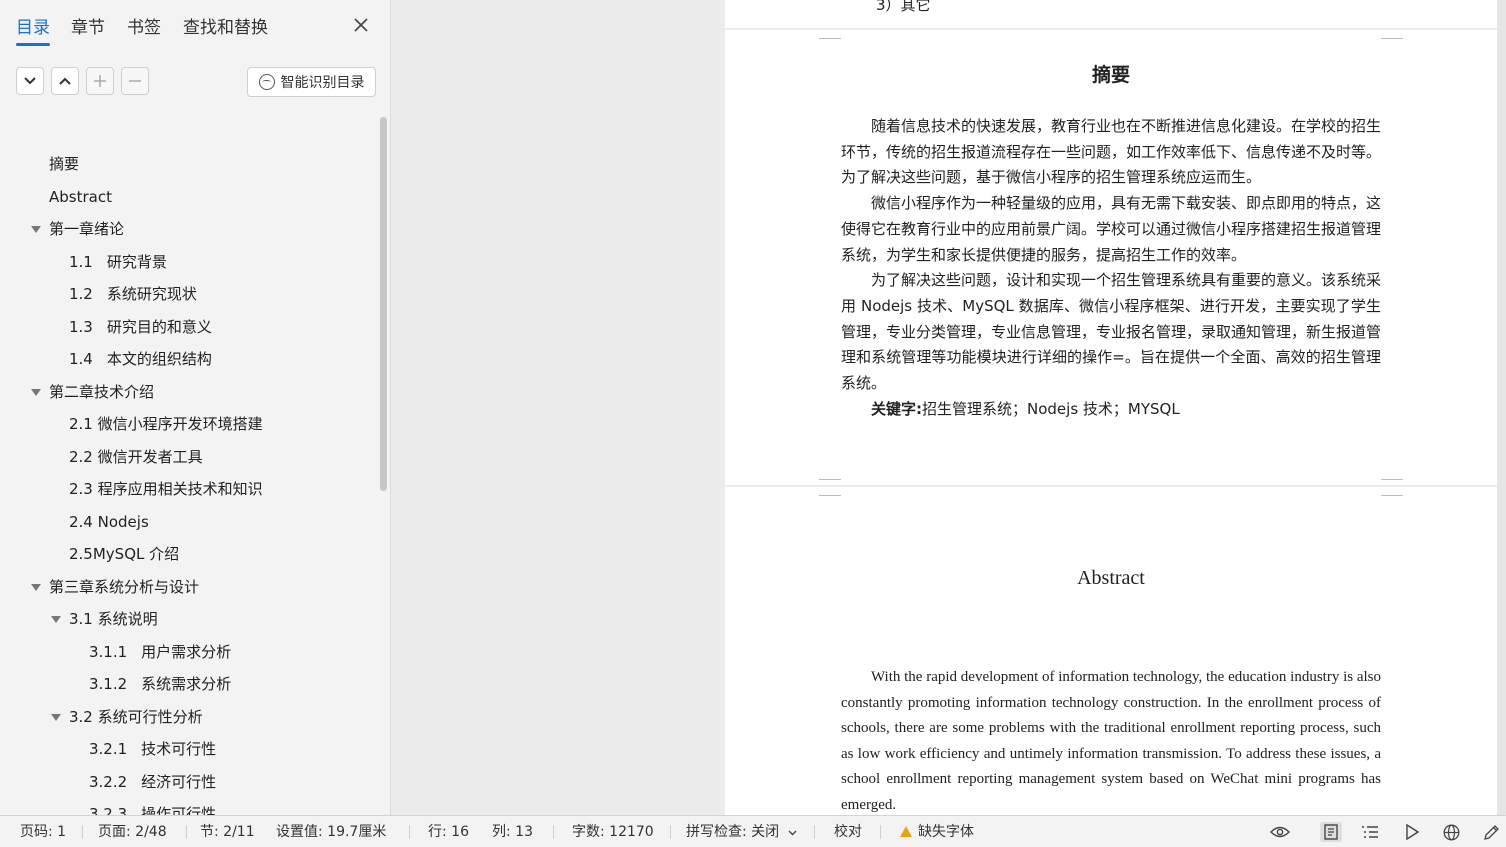 The width and height of the screenshot is (1506, 847). What do you see at coordinates (186, 651) in the screenshot?
I see `toc-item-title: 用户需求分析` at bounding box center [186, 651].